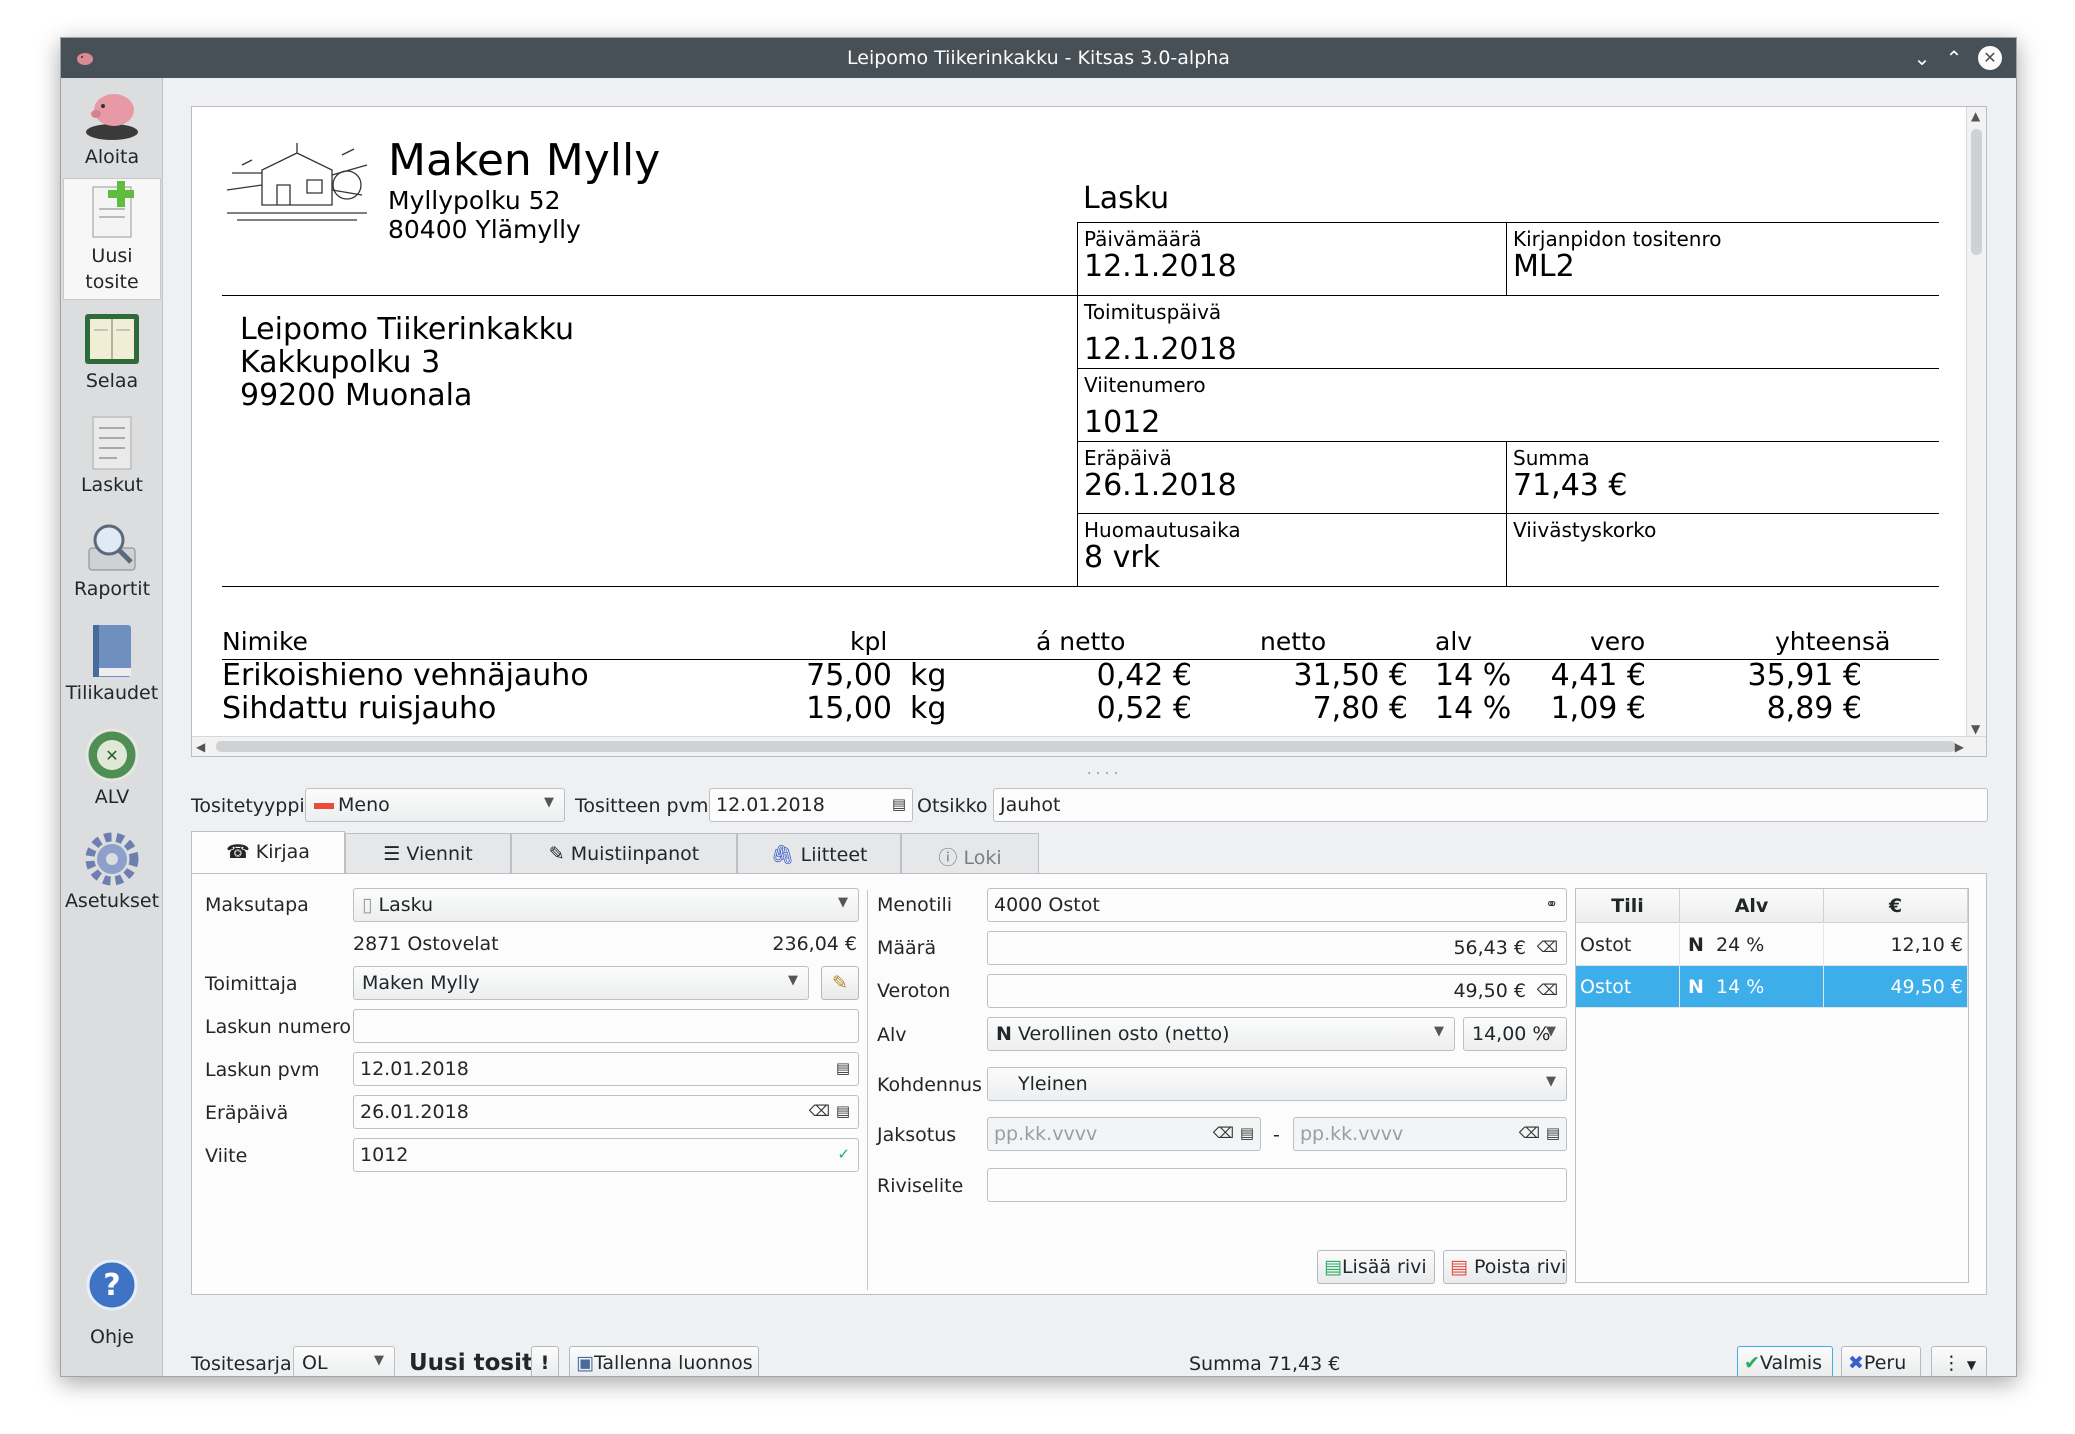  I want to click on vat-rate-value: 14,00 %, so click(1511, 1034).